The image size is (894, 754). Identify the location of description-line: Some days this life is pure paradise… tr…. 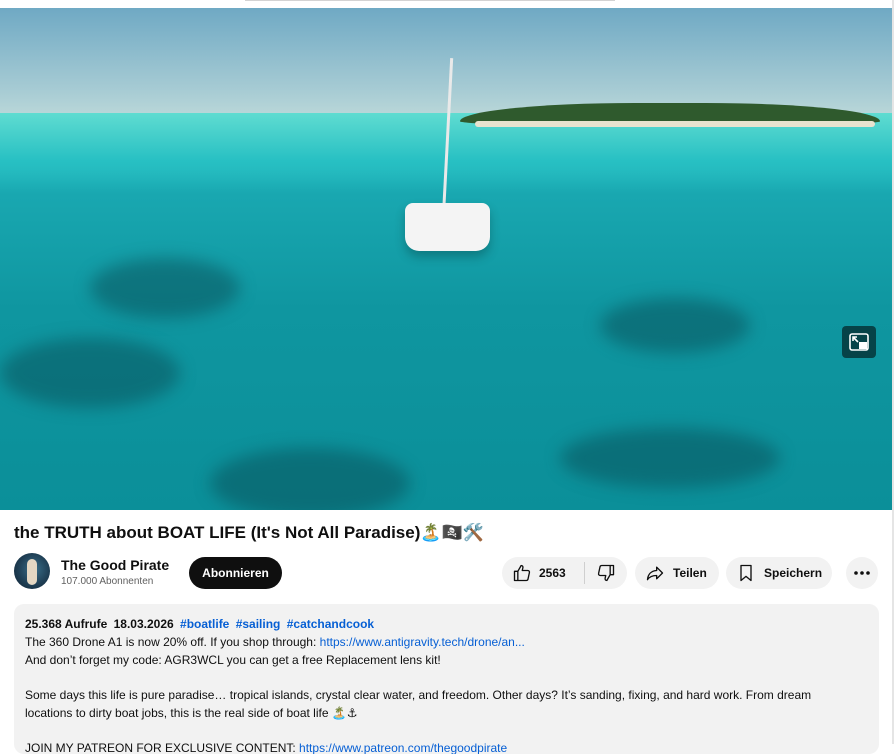
(418, 695).